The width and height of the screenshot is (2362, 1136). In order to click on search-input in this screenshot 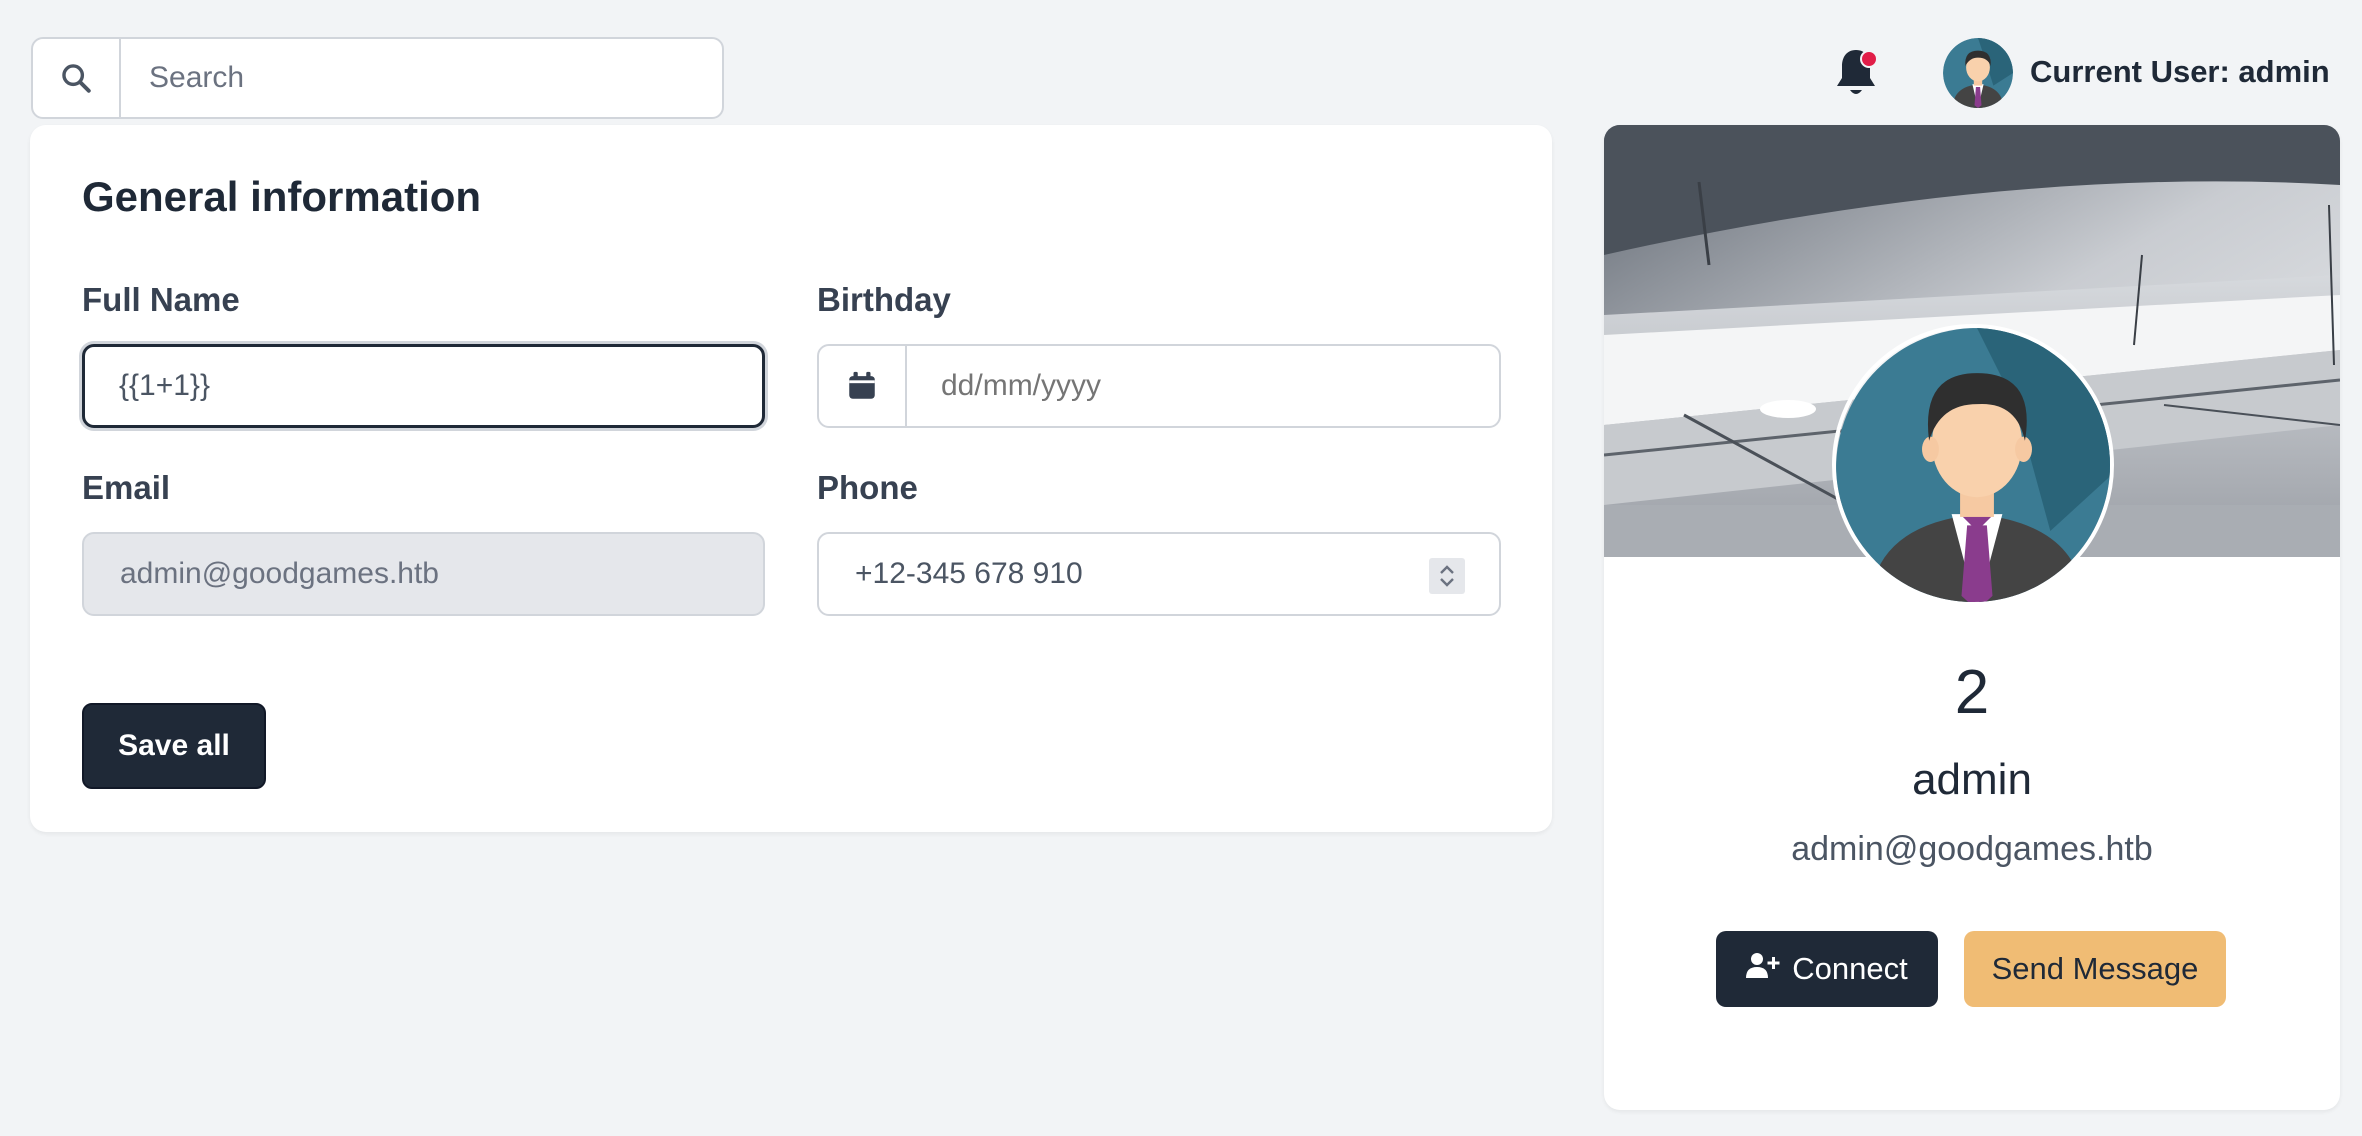, I will do `click(421, 78)`.